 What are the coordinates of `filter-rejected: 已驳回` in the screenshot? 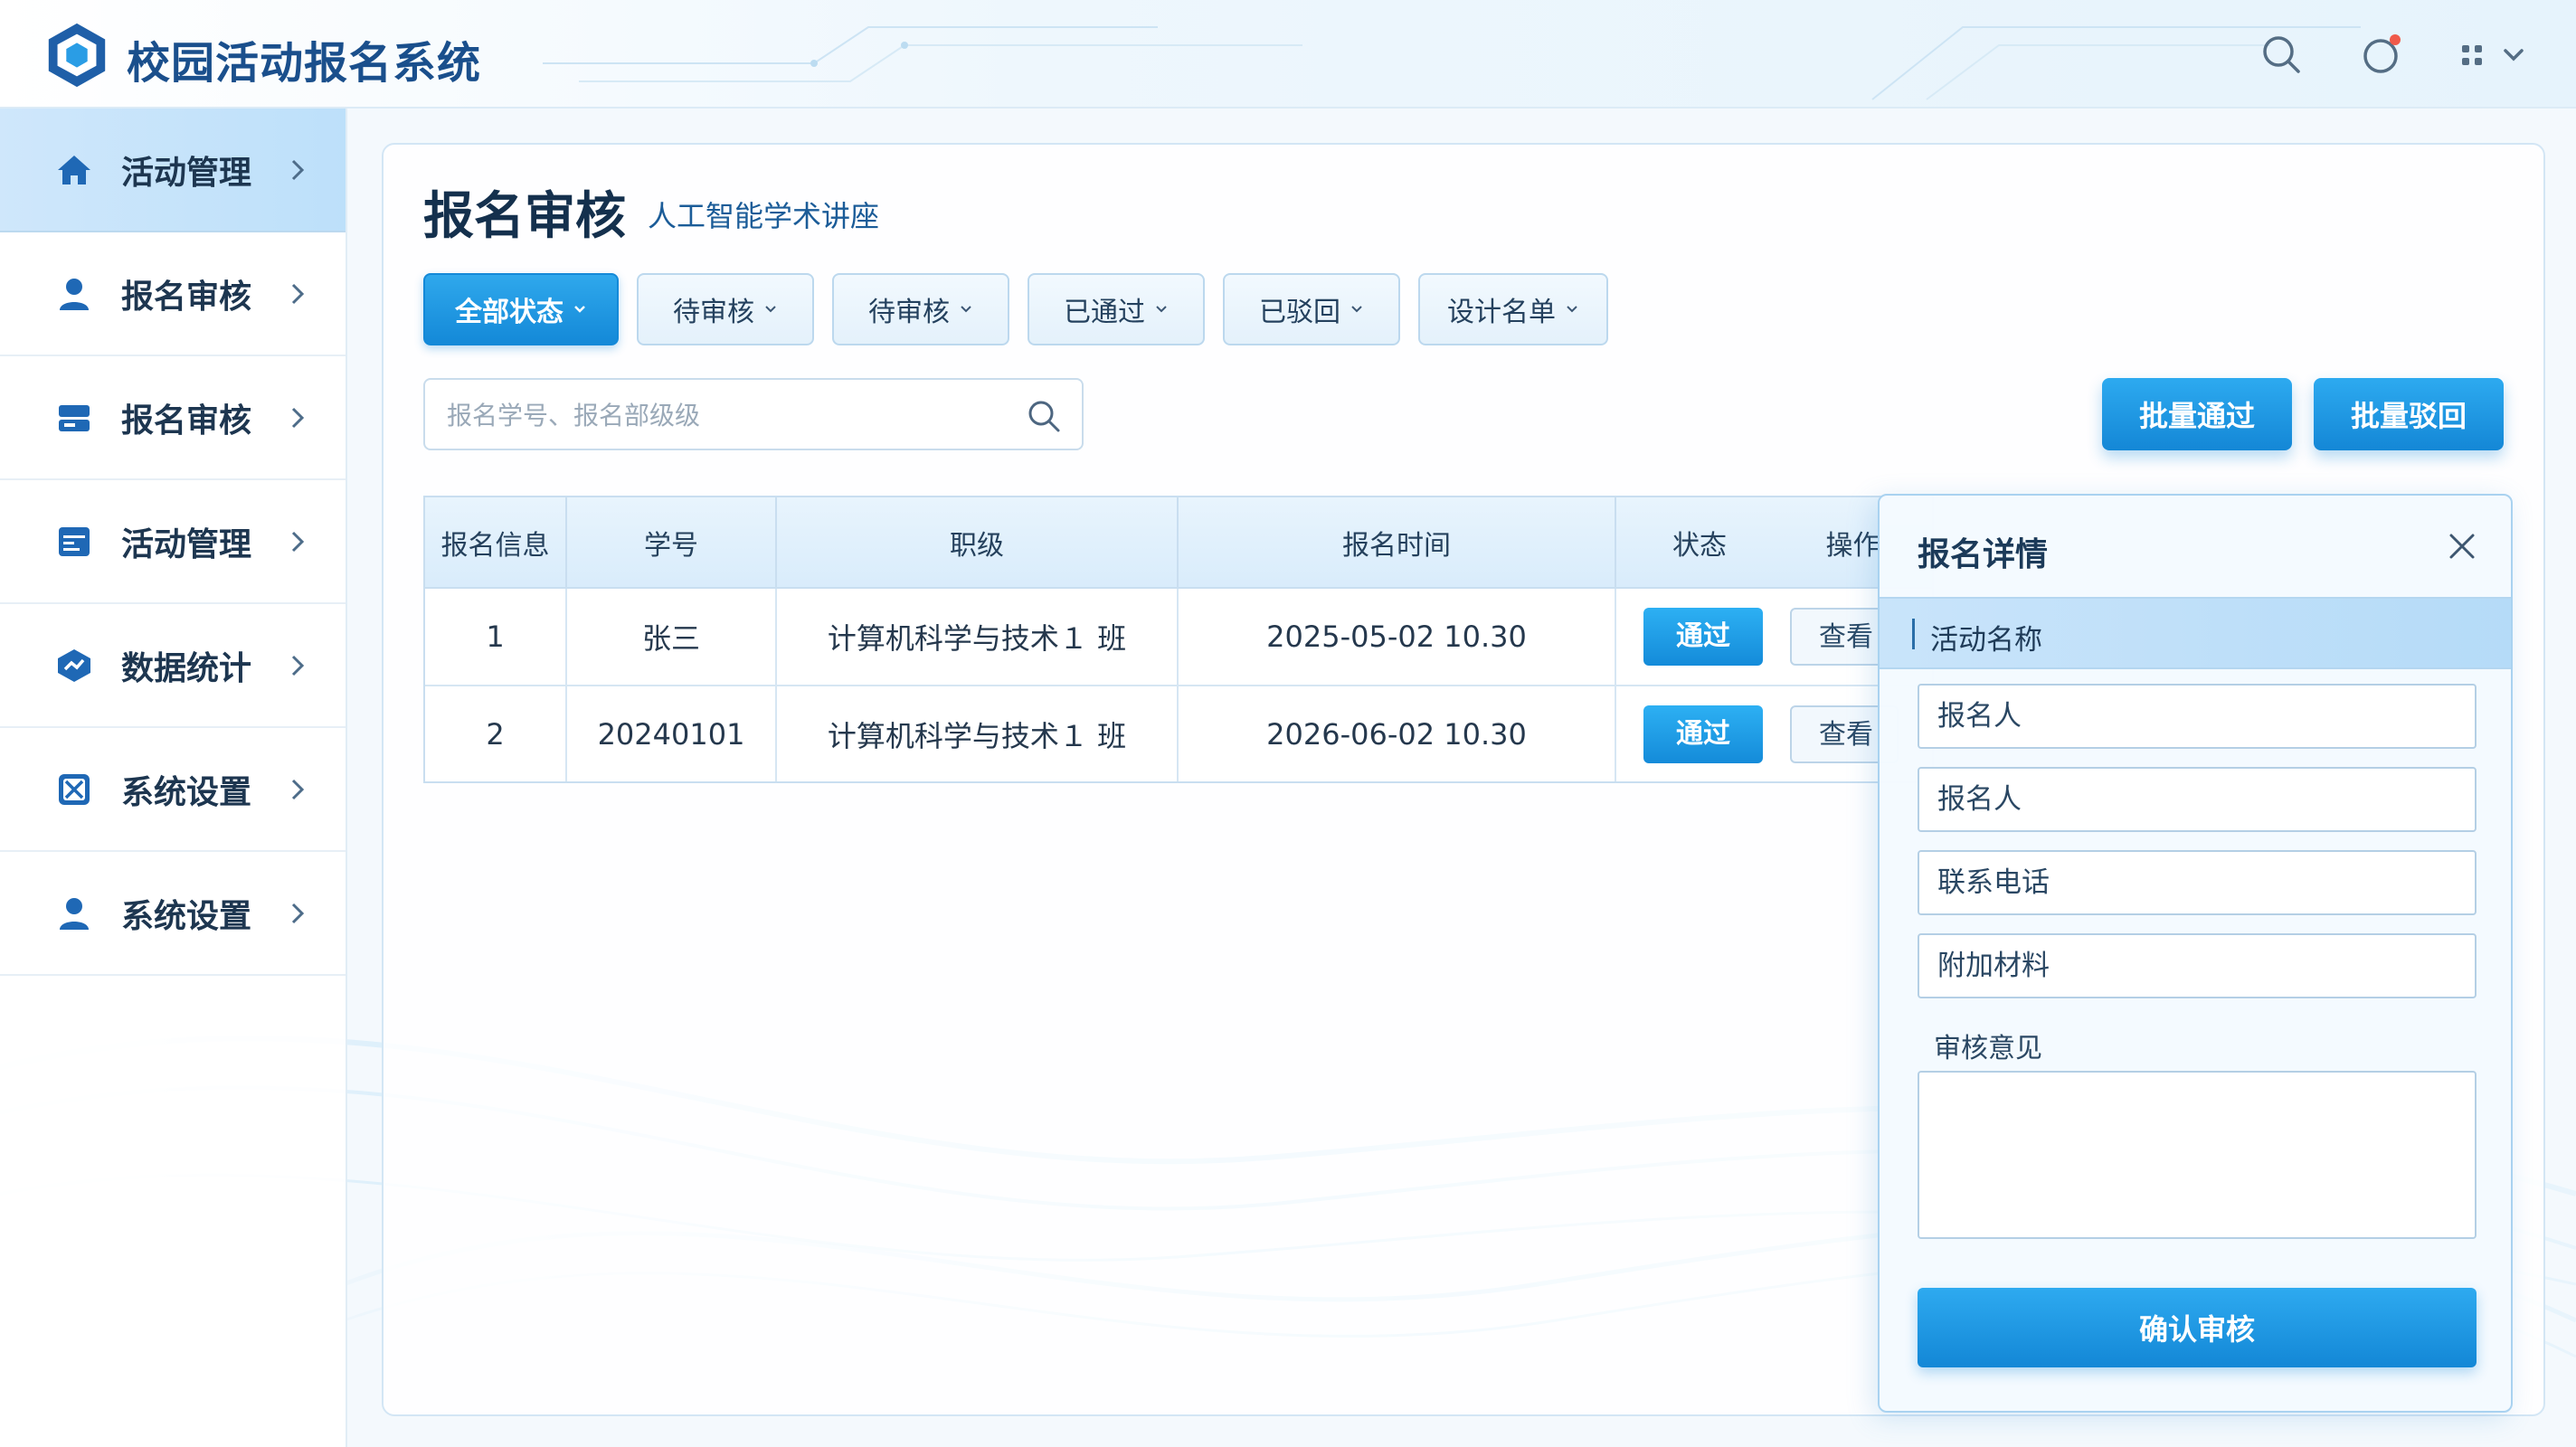 It's located at (1311, 309).